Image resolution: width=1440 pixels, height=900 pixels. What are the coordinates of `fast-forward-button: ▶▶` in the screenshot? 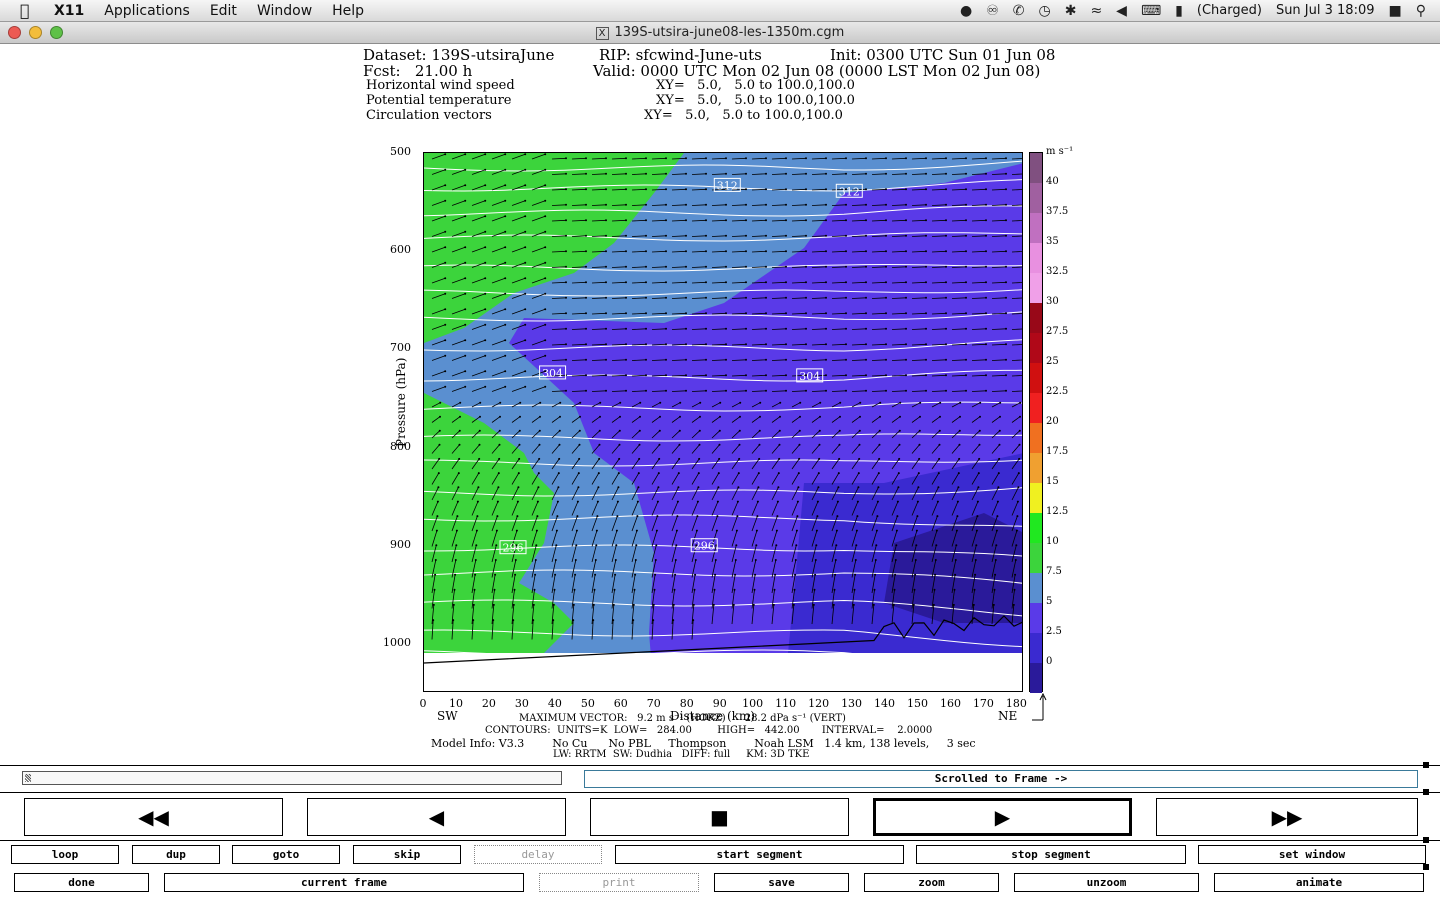 It's located at (1287, 817).